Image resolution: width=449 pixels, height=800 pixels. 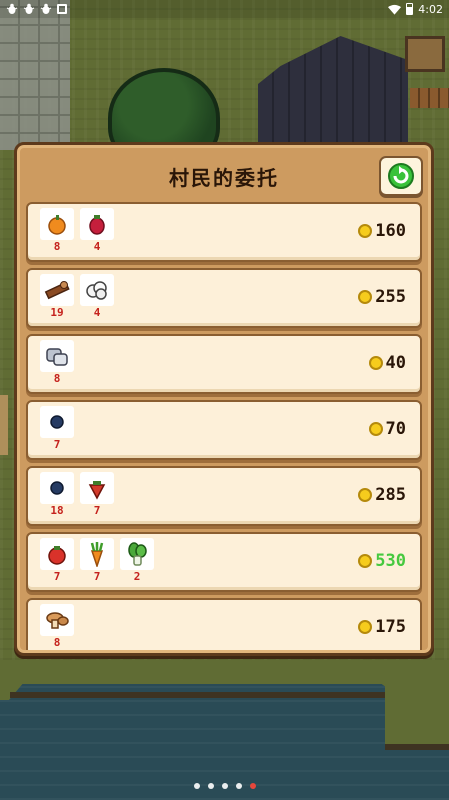 What do you see at coordinates (224, 562) in the screenshot?
I see `commission-row: 7 7 2 530` at bounding box center [224, 562].